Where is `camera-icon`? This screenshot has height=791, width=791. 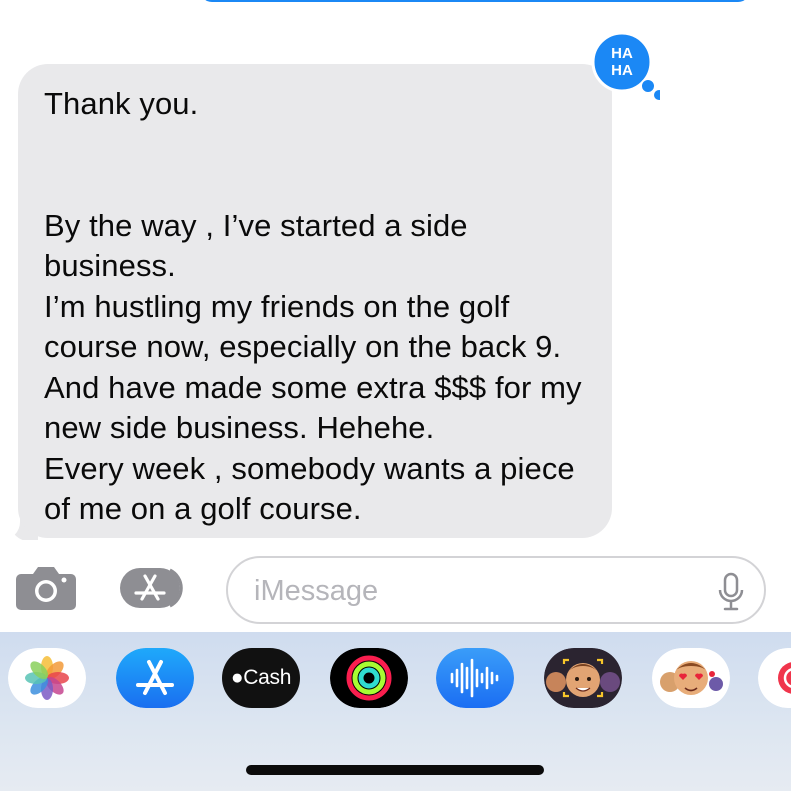
camera-icon is located at coordinates (46, 588).